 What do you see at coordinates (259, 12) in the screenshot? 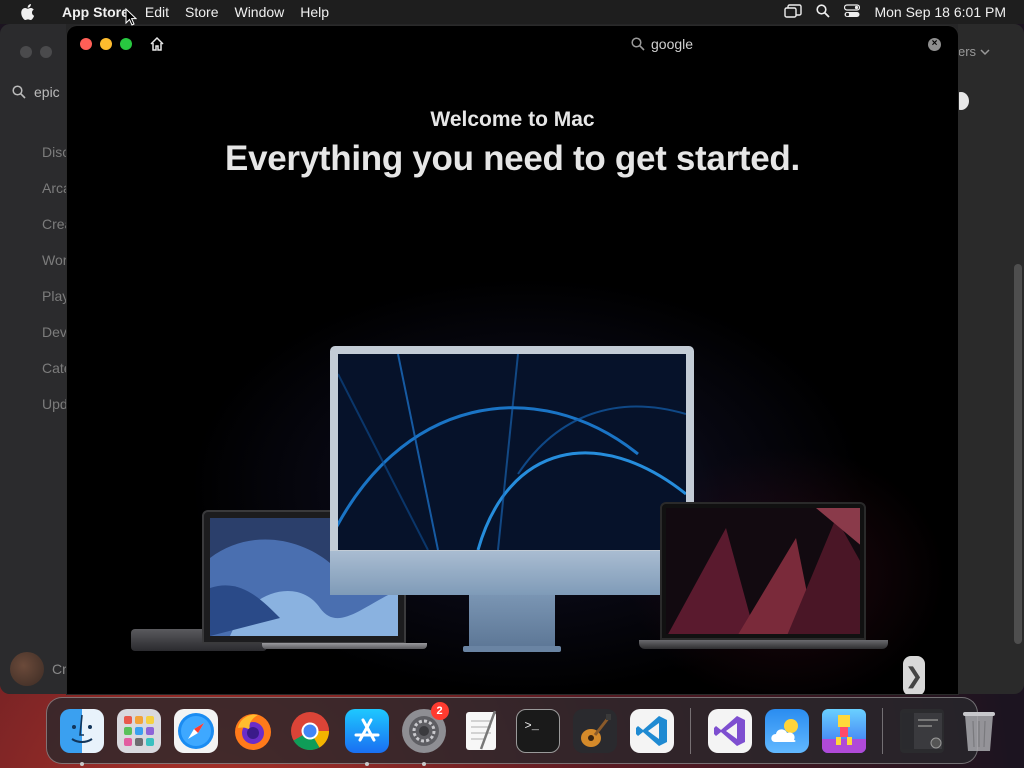
I see `menu-window: Window` at bounding box center [259, 12].